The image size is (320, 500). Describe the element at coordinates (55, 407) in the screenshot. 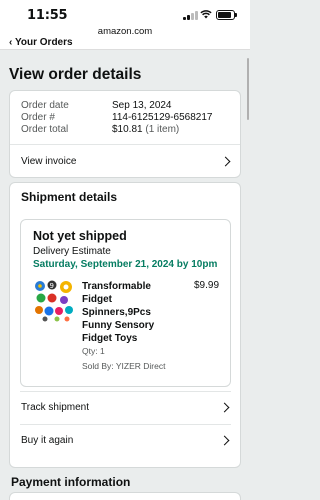

I see `track-shipment-label: Track shipment` at that location.